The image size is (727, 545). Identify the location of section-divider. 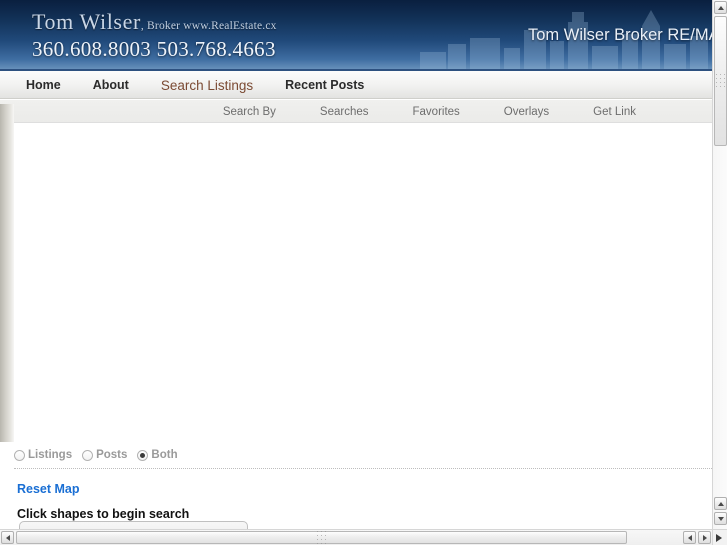
(363, 468).